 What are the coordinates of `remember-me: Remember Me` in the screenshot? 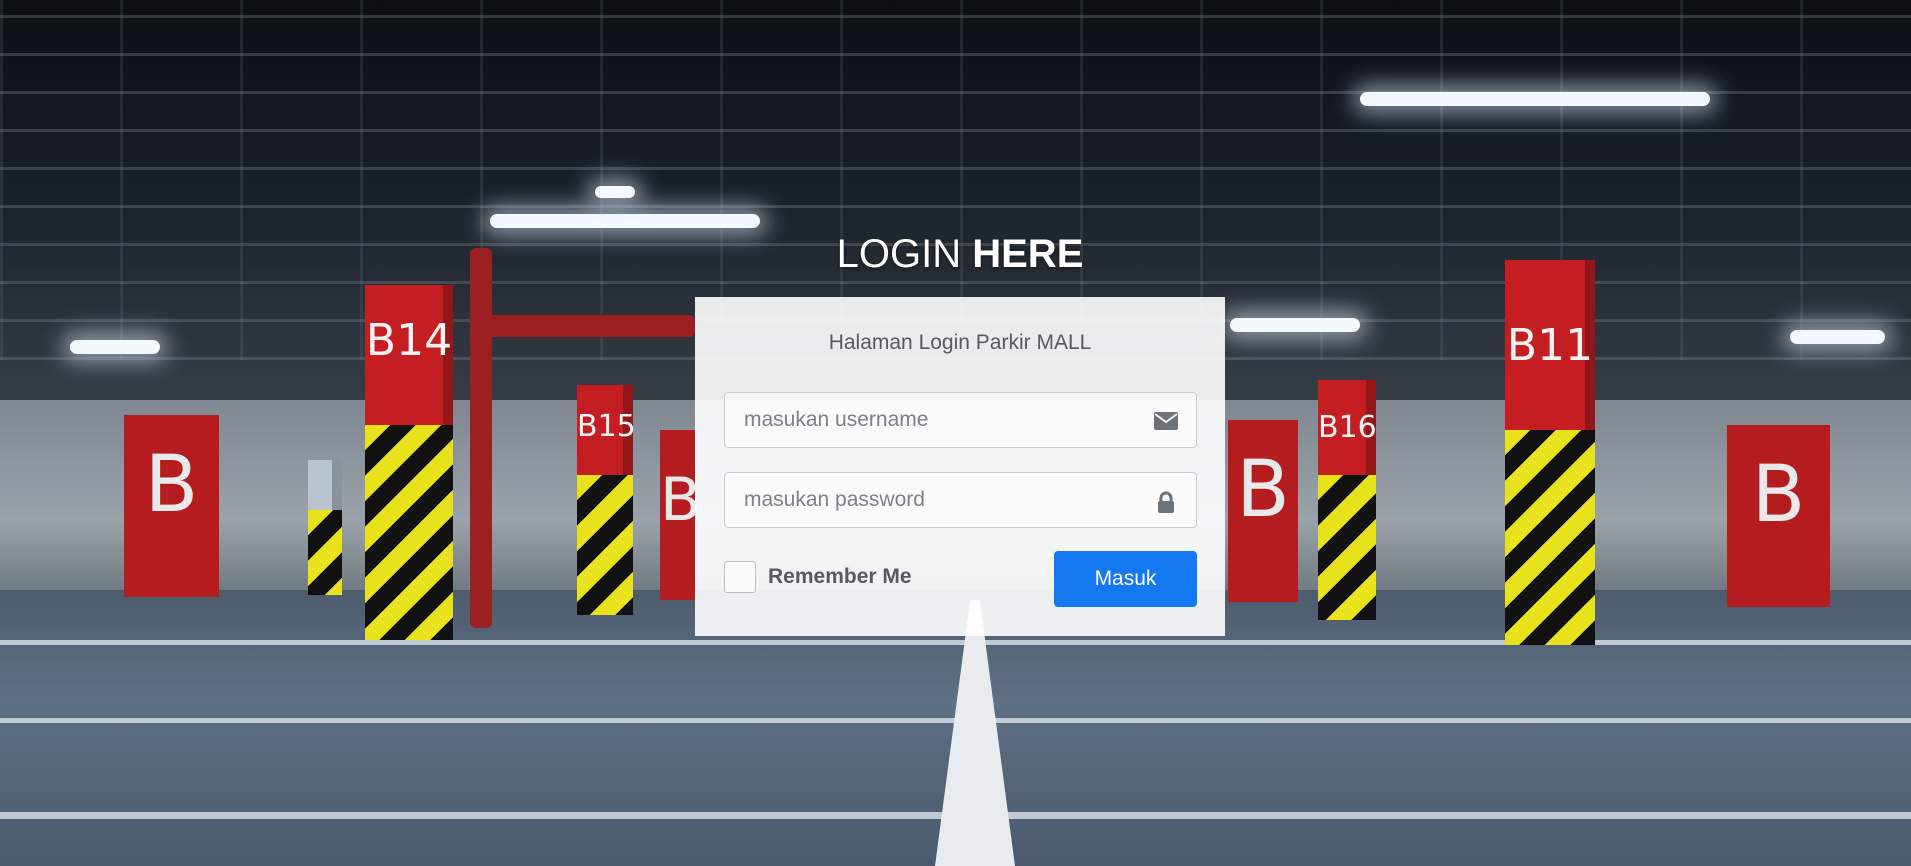 It's located at (818, 577).